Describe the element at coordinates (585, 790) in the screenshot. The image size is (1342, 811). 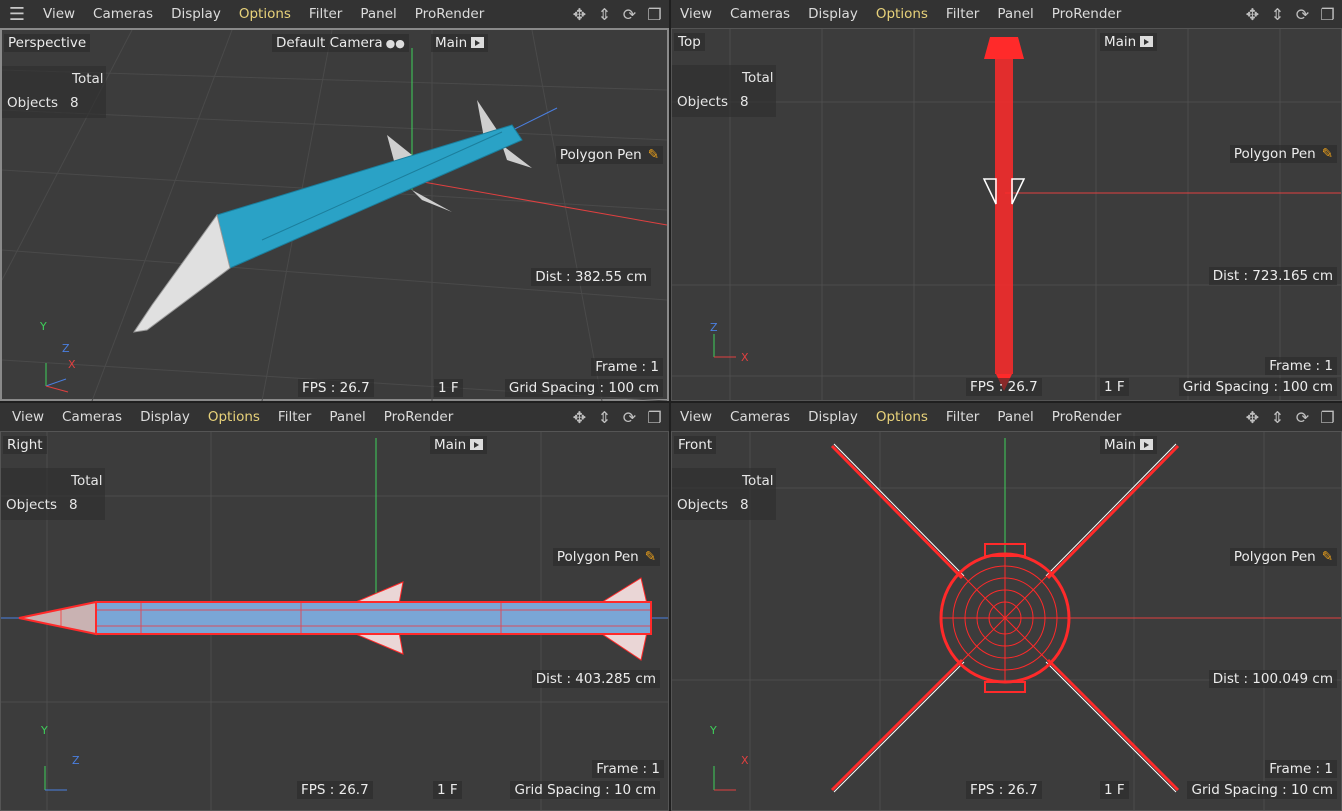
I see `grid-spacing: Grid Spacing : 10 cm` at that location.